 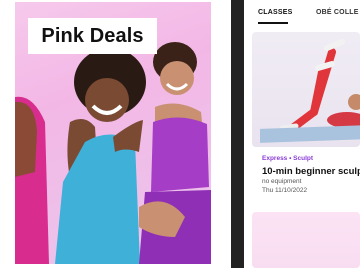 What do you see at coordinates (273, 23) in the screenshot?
I see `active-tab-indicator` at bounding box center [273, 23].